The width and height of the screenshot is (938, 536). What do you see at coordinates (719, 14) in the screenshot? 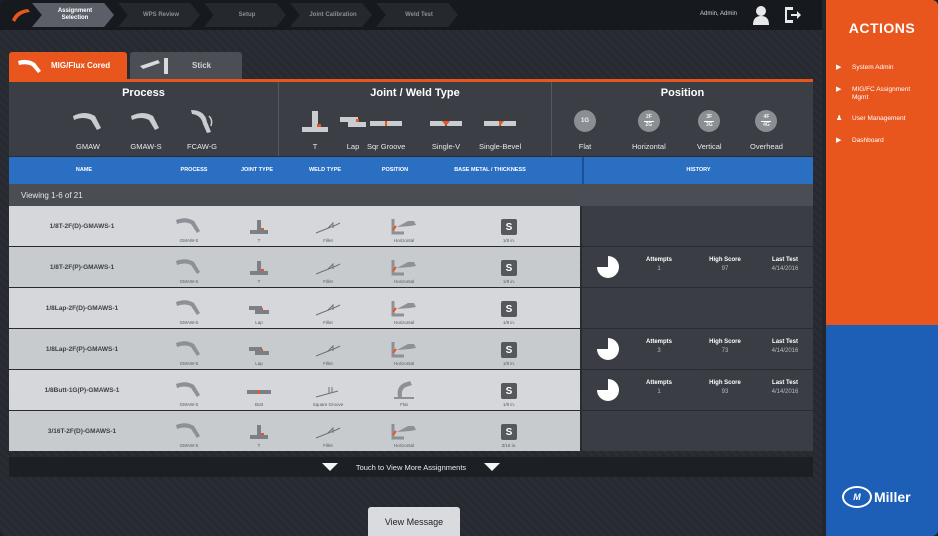
I see `user-name: Admin, Admin` at bounding box center [719, 14].